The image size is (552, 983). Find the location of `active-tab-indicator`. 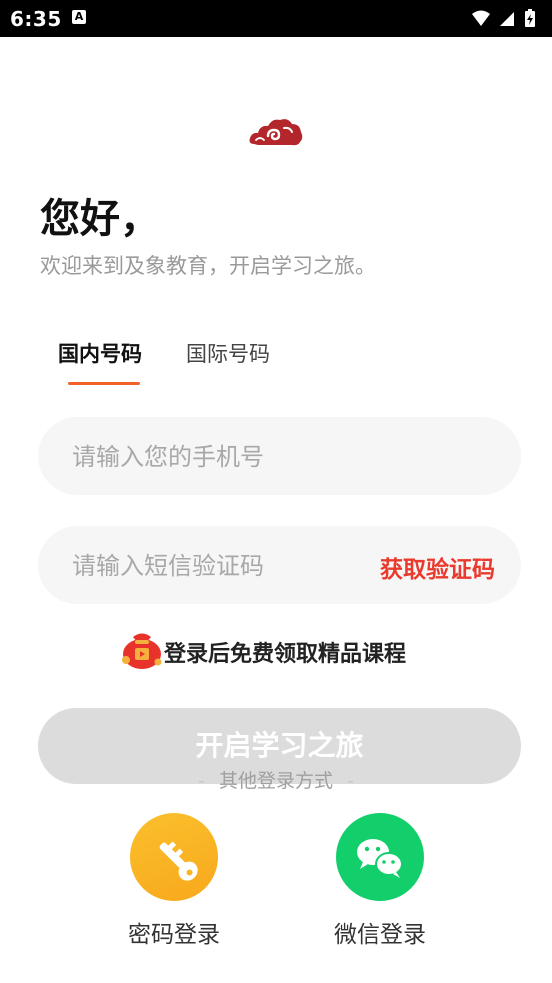

active-tab-indicator is located at coordinates (104, 383).